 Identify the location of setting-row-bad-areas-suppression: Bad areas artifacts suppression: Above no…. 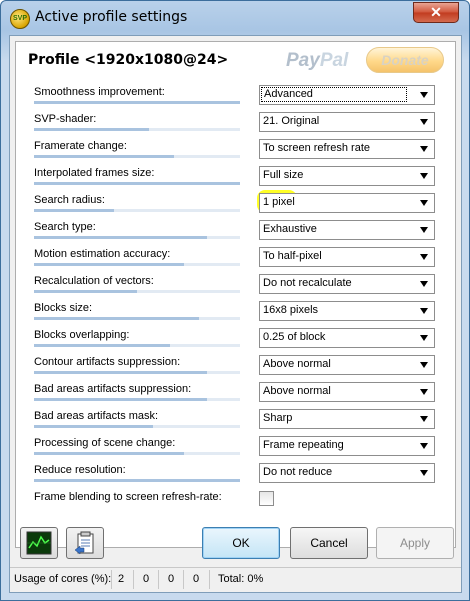
(235, 392).